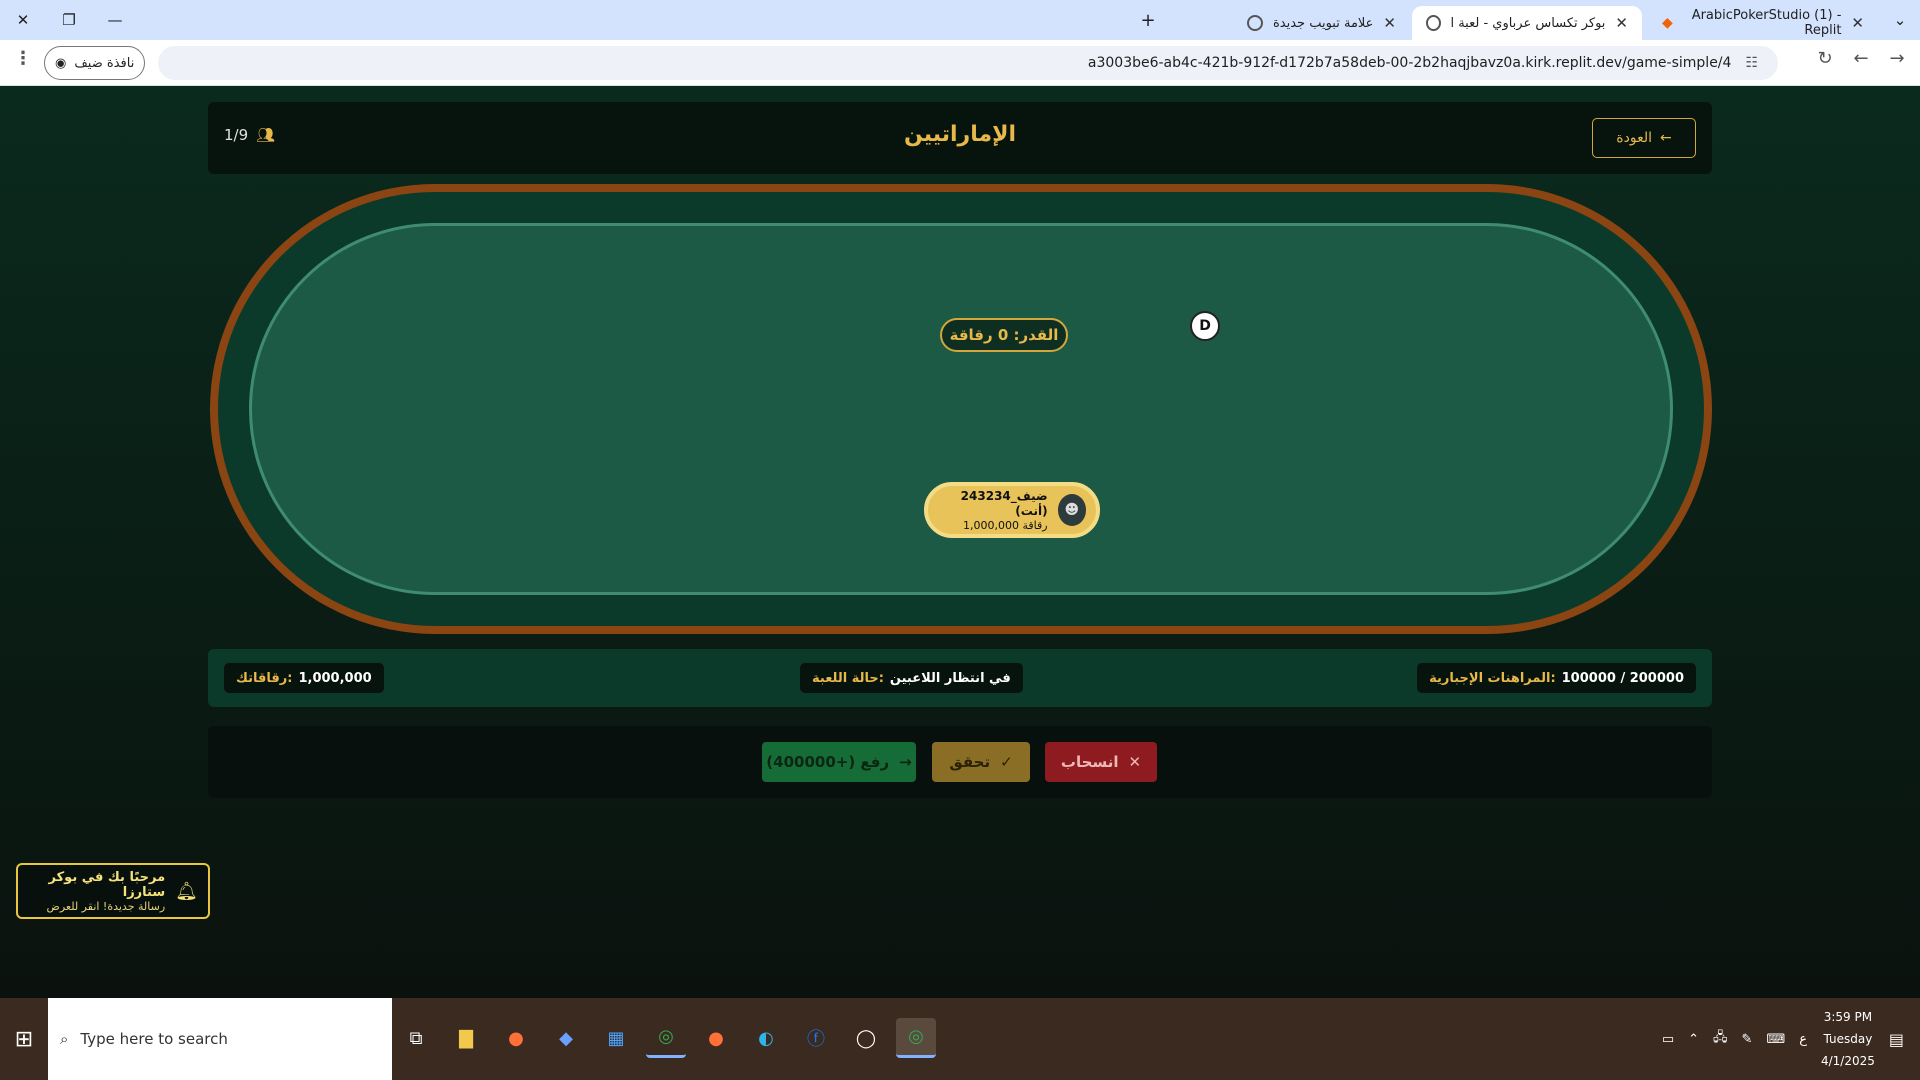  I want to click on store-icon: ▦, so click(616, 1038).